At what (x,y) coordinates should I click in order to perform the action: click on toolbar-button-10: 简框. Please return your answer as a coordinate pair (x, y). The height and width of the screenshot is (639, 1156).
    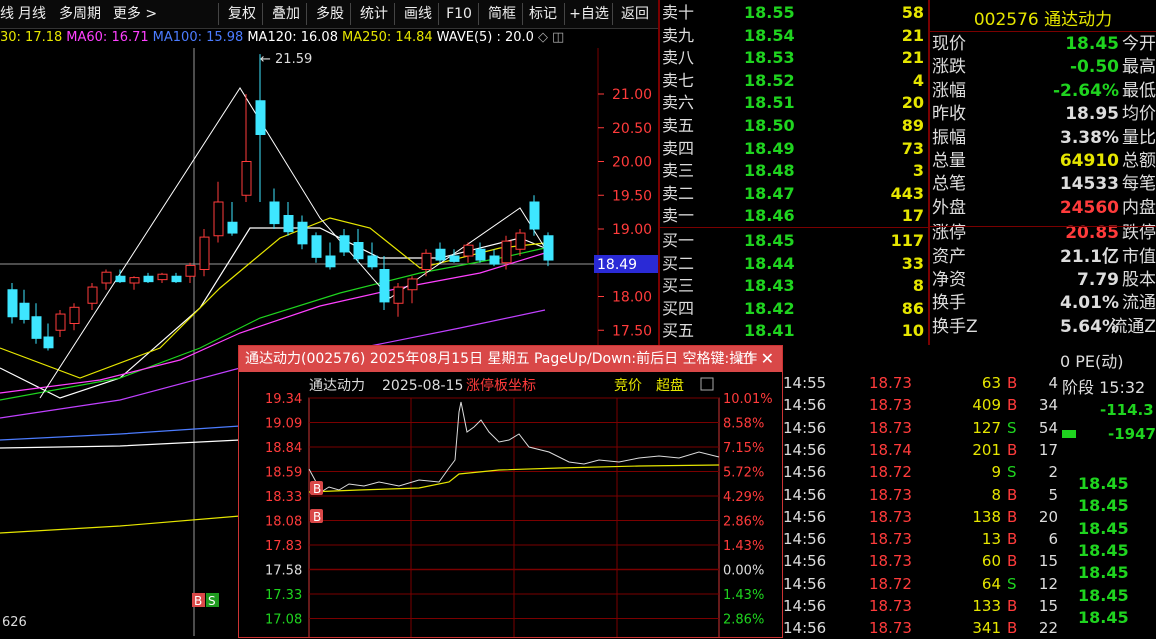
    Looking at the image, I should click on (501, 14).